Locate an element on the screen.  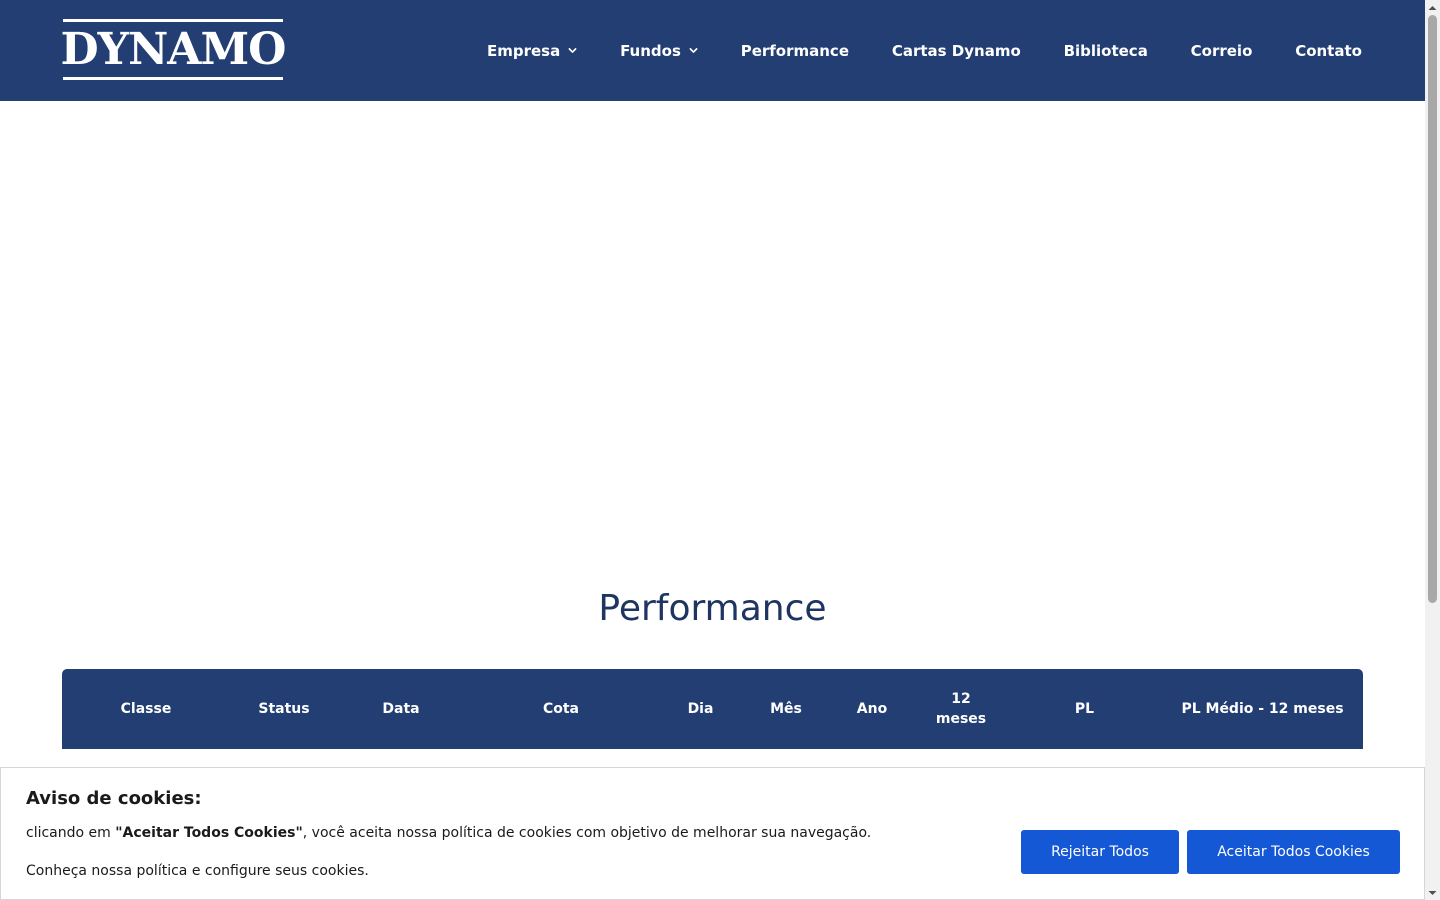
column-header-dia: Dia is located at coordinates (700, 709).